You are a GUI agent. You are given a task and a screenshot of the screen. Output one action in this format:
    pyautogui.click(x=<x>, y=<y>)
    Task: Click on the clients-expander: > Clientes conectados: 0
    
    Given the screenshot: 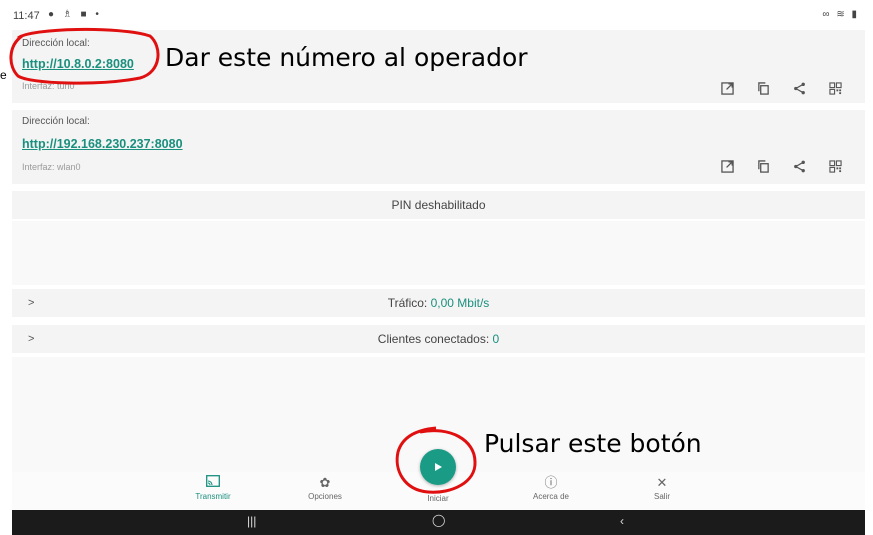 What is the action you would take?
    pyautogui.click(x=438, y=339)
    